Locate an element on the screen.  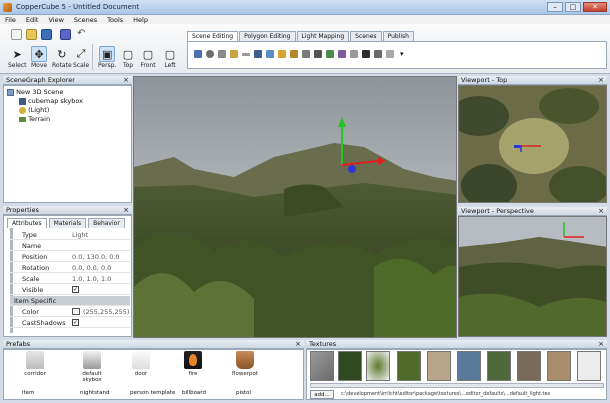
prop-color-row: Color (255,255,255) is located at coordinates (70, 312).